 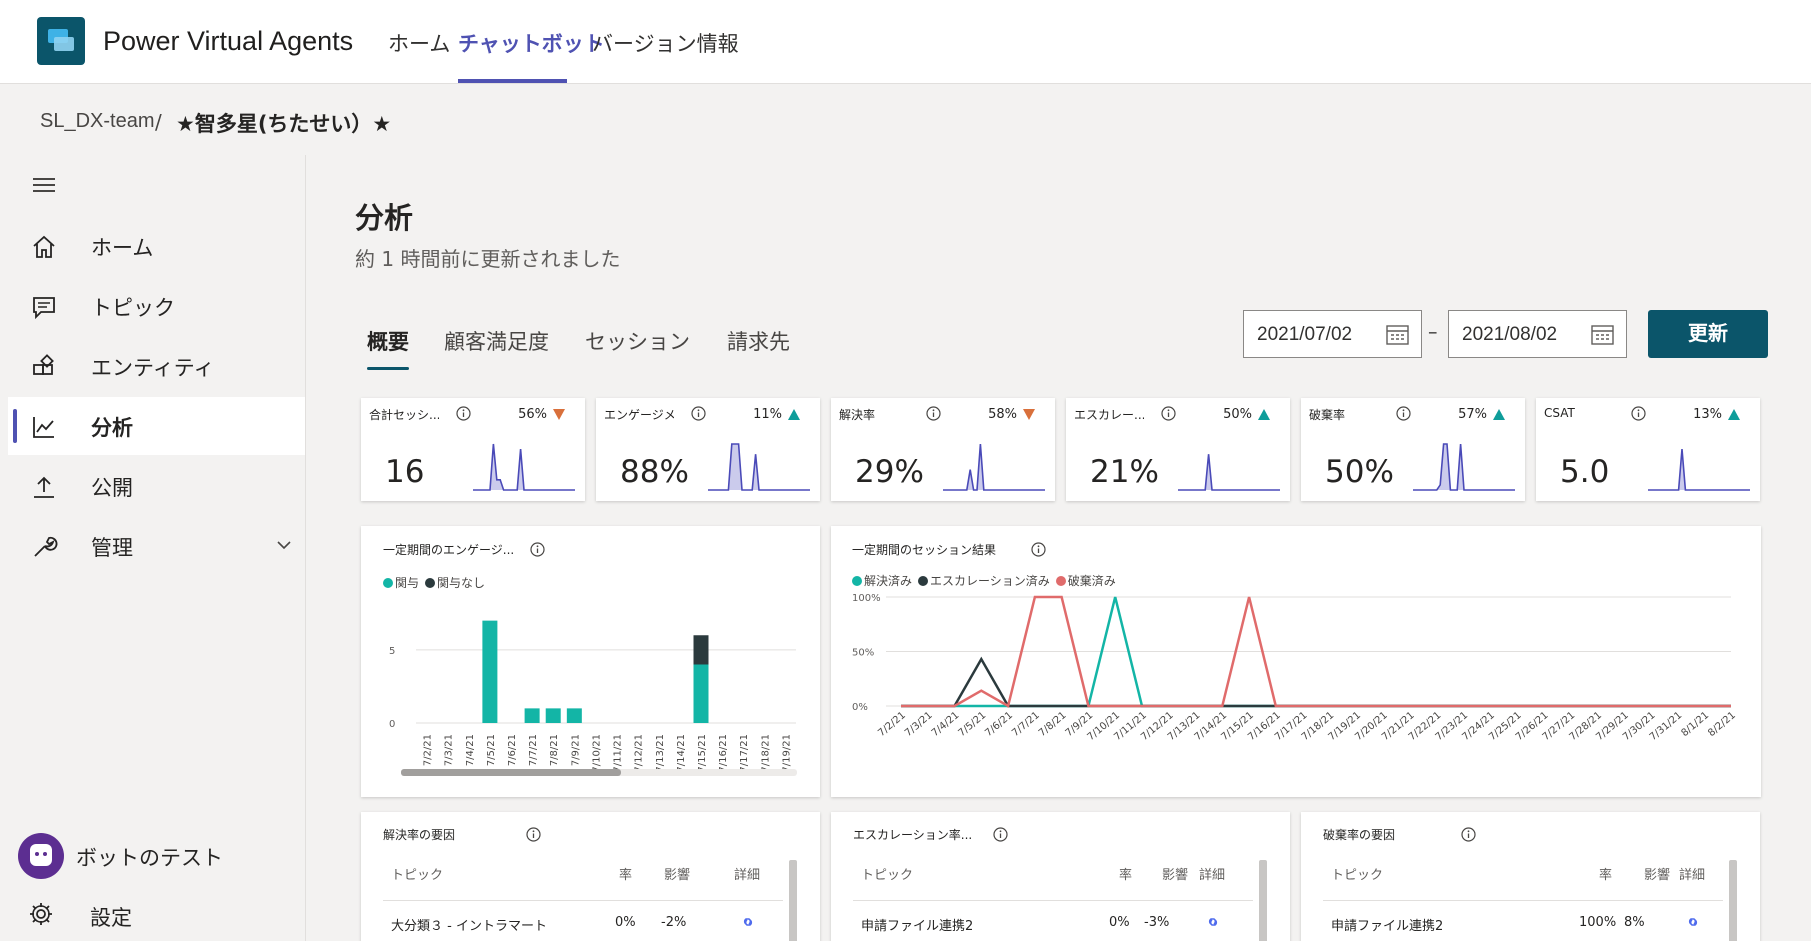 What do you see at coordinates (1634, 922) in the screenshot?
I see `value-cell: 8%` at bounding box center [1634, 922].